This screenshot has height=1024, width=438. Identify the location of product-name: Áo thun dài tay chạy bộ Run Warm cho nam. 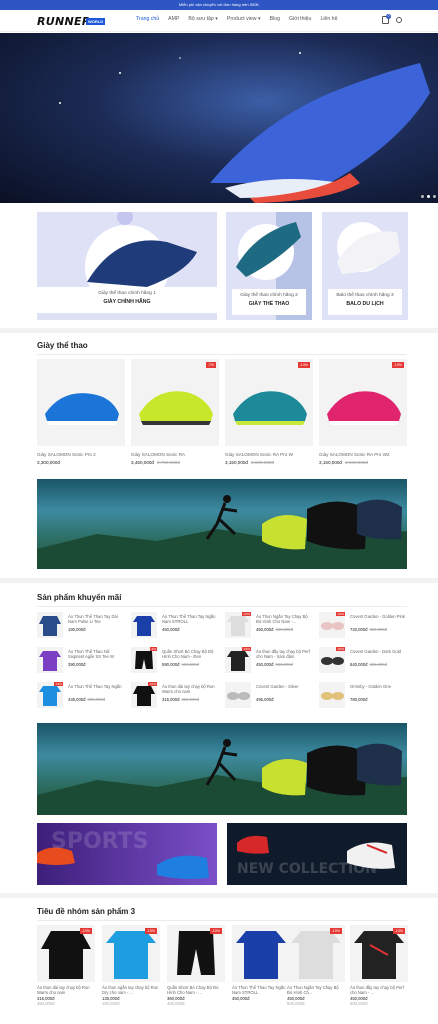
(66, 990).